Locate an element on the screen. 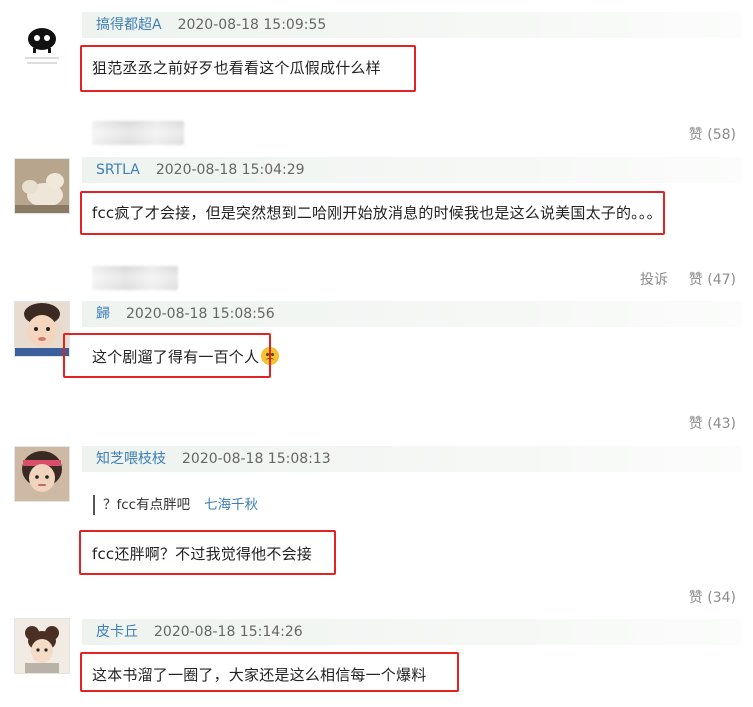 Image resolution: width=753 pixels, height=707 pixels. comment-text-content: 这个剧遛了得有一百个人 is located at coordinates (176, 357).